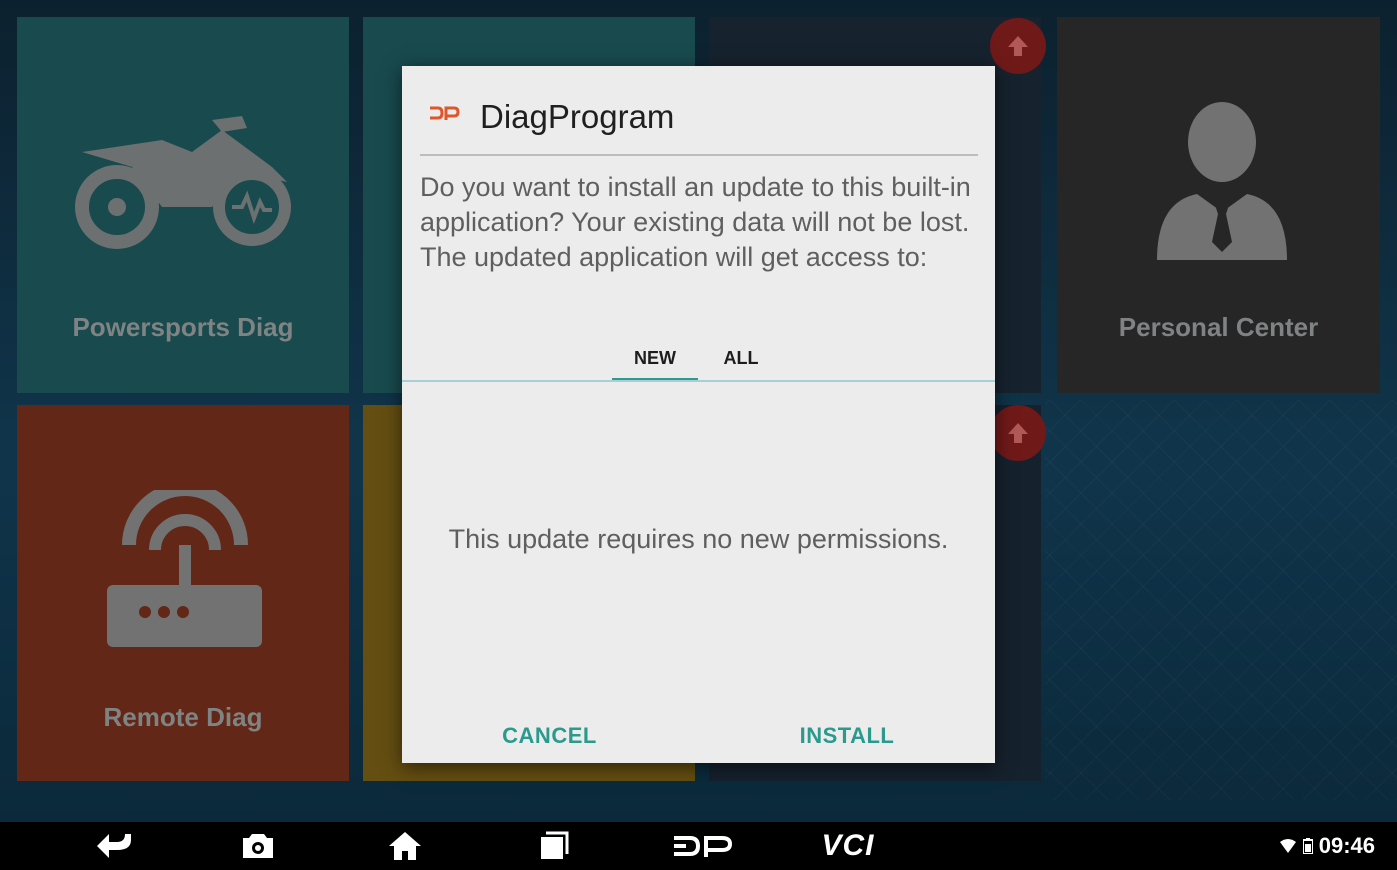 This screenshot has width=1397, height=870. I want to click on vci-icon: VCI, so click(848, 846).